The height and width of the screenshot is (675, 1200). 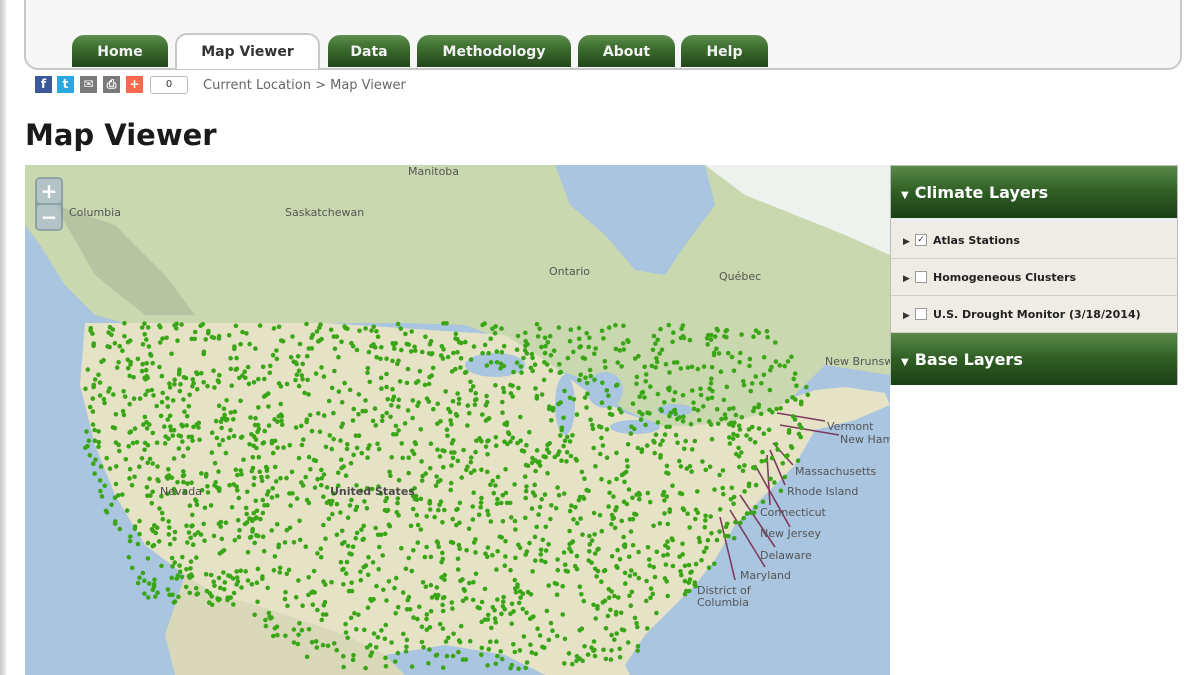 I want to click on tab-about: About, so click(x=626, y=51).